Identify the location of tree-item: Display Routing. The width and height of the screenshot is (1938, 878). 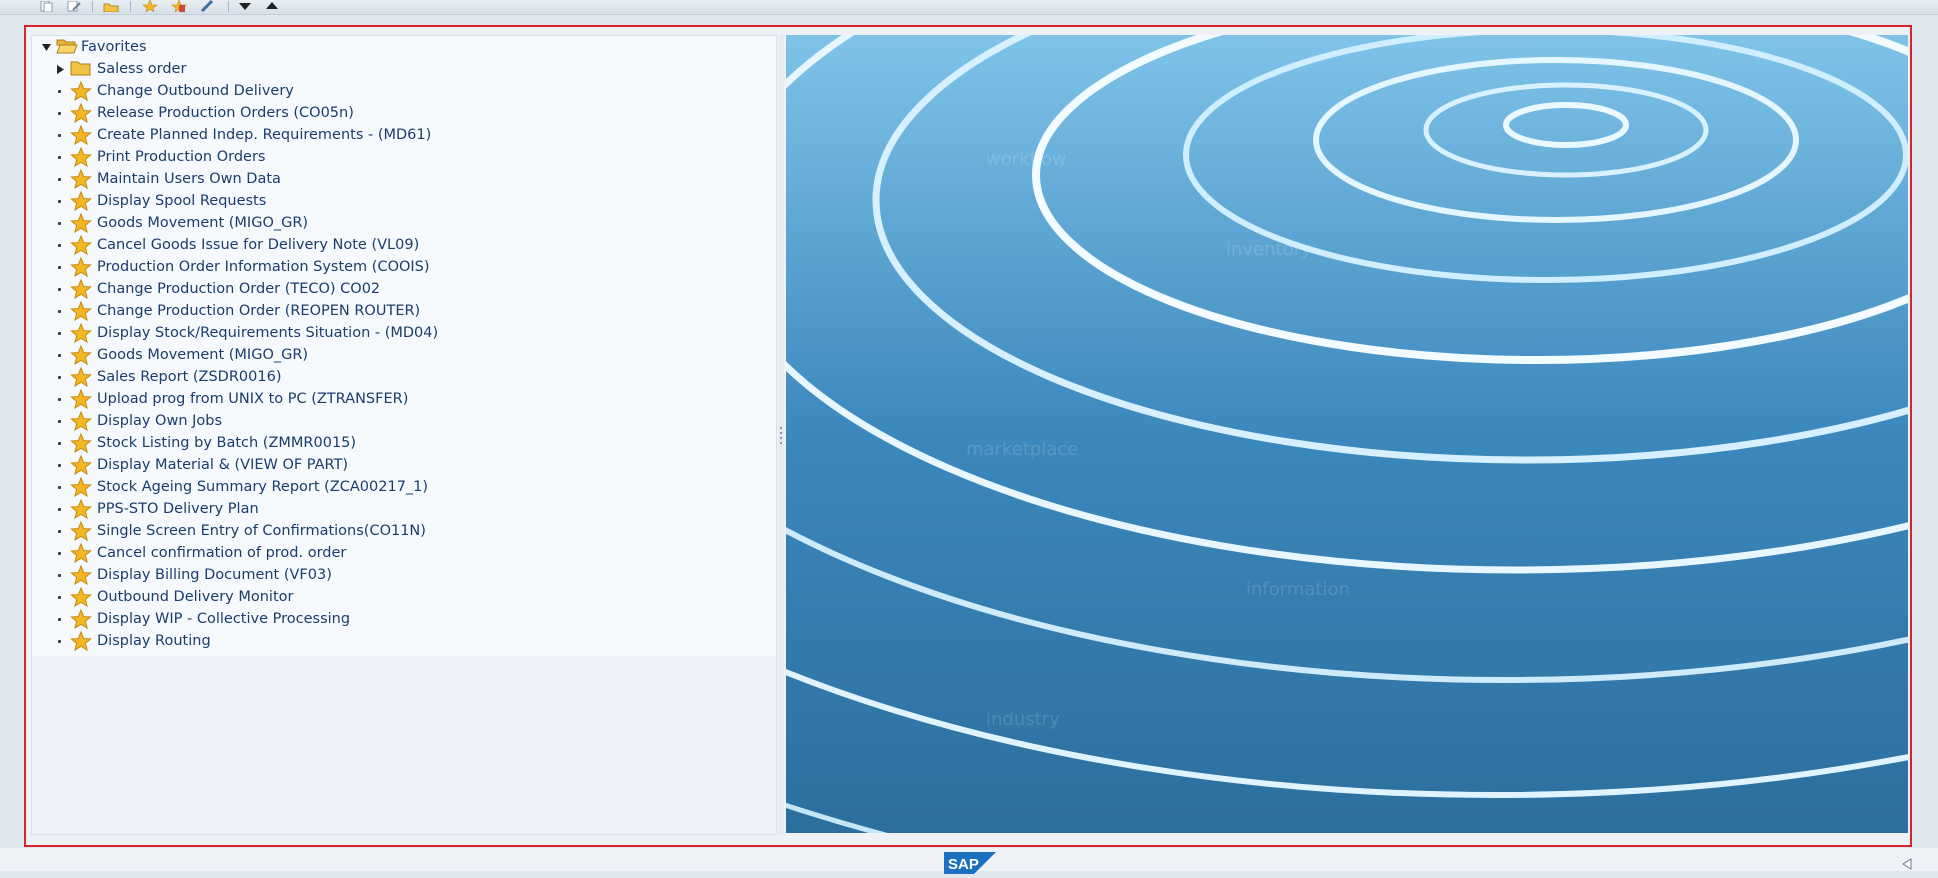
(404, 641).